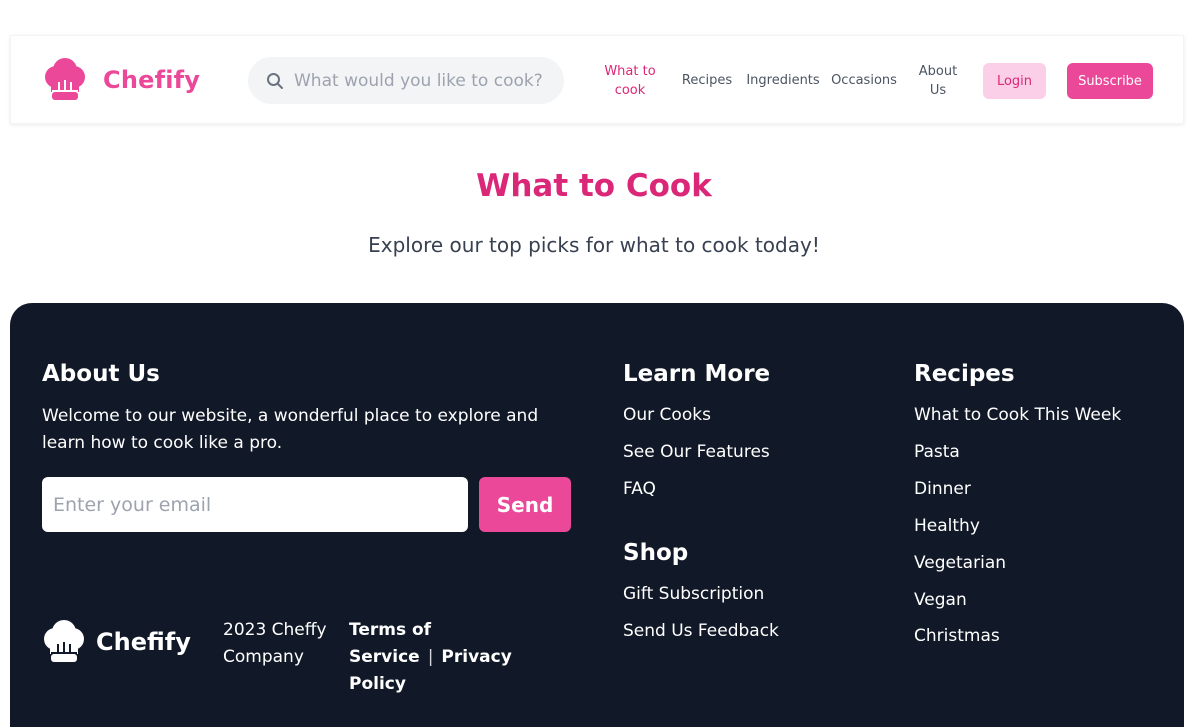  What do you see at coordinates (630, 81) in the screenshot?
I see `nav-what-to-cook: What to cook` at bounding box center [630, 81].